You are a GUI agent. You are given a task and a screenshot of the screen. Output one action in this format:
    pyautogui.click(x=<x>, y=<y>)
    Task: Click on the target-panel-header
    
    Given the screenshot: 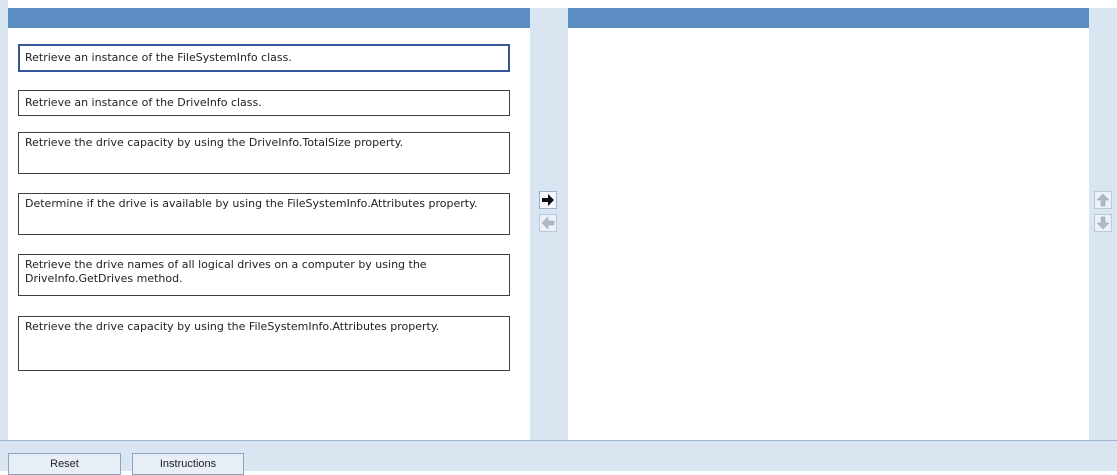 What is the action you would take?
    pyautogui.click(x=828, y=18)
    